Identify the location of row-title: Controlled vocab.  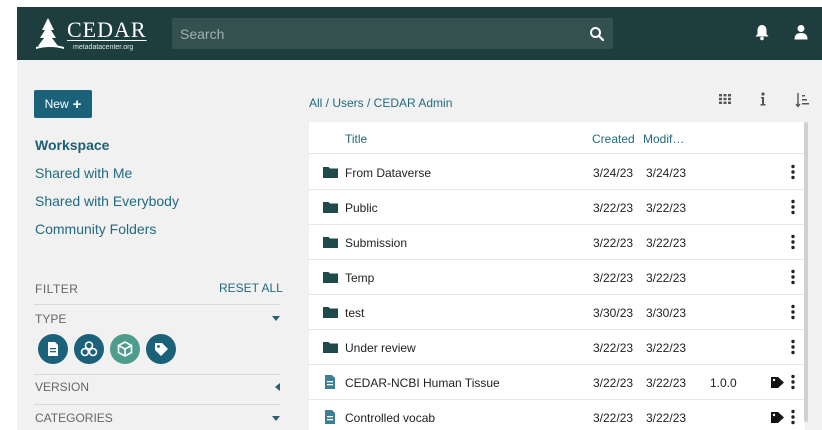
(390, 418).